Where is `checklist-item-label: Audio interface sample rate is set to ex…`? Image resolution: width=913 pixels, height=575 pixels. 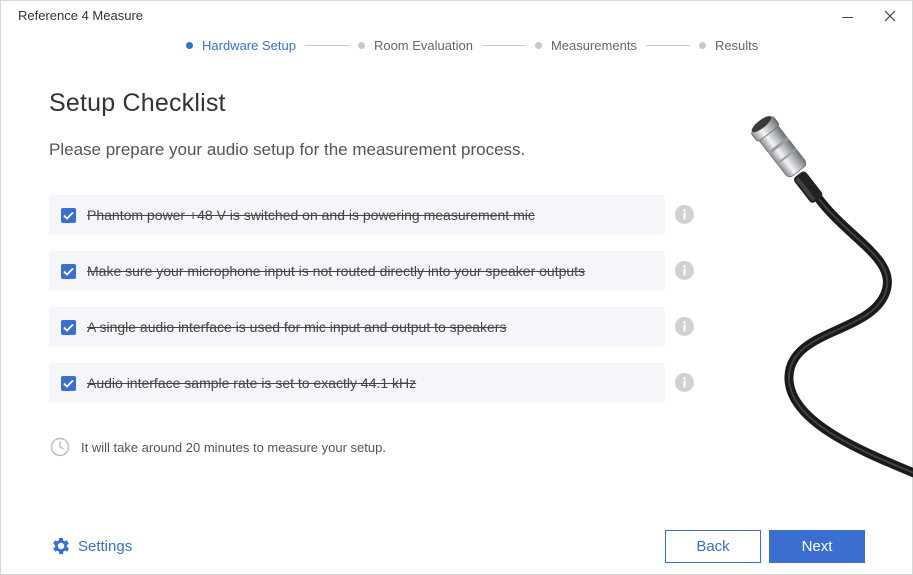 checklist-item-label: Audio interface sample rate is set to ex… is located at coordinates (252, 383).